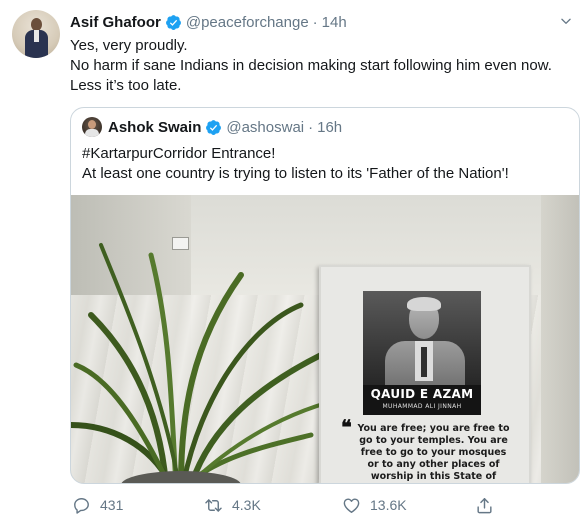 This screenshot has width=584, height=529. What do you see at coordinates (566, 21) in the screenshot?
I see `chevron-down-icon` at bounding box center [566, 21].